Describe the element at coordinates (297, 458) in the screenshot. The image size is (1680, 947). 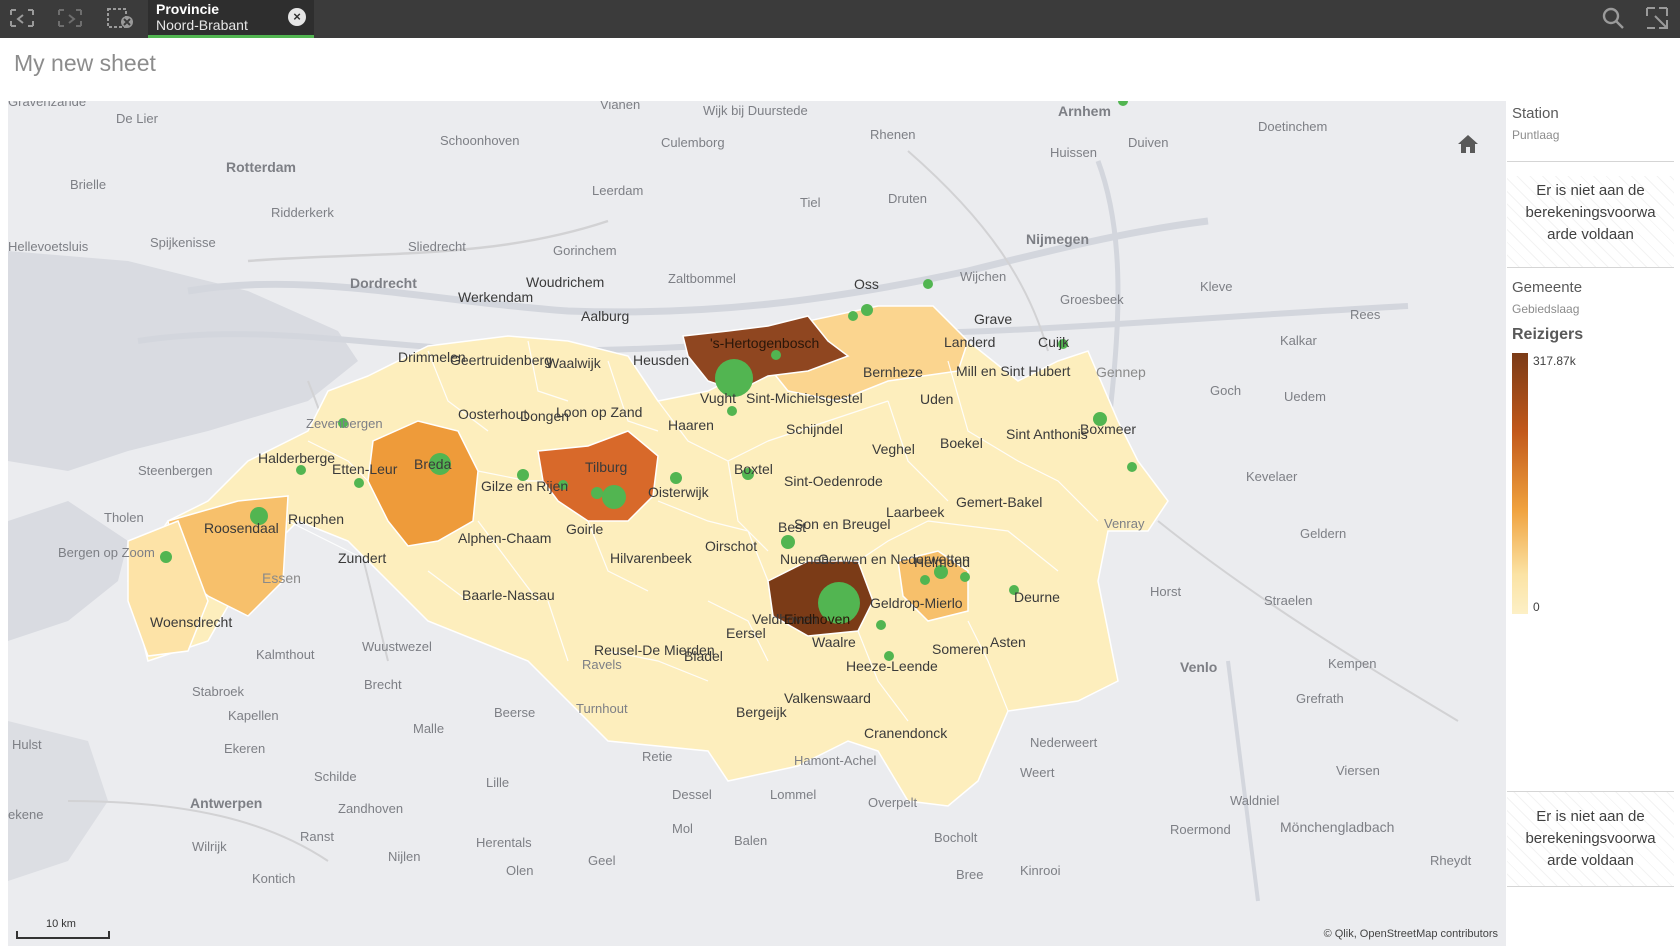
I see `municipality-label: Halderberge` at that location.